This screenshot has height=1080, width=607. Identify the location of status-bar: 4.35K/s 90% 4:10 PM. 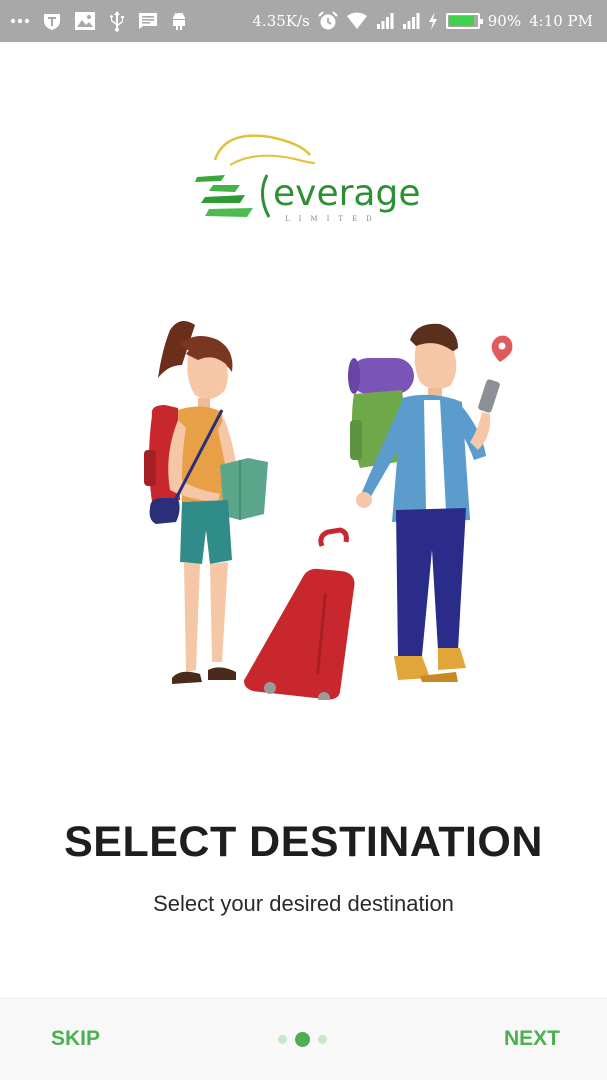
(303, 21).